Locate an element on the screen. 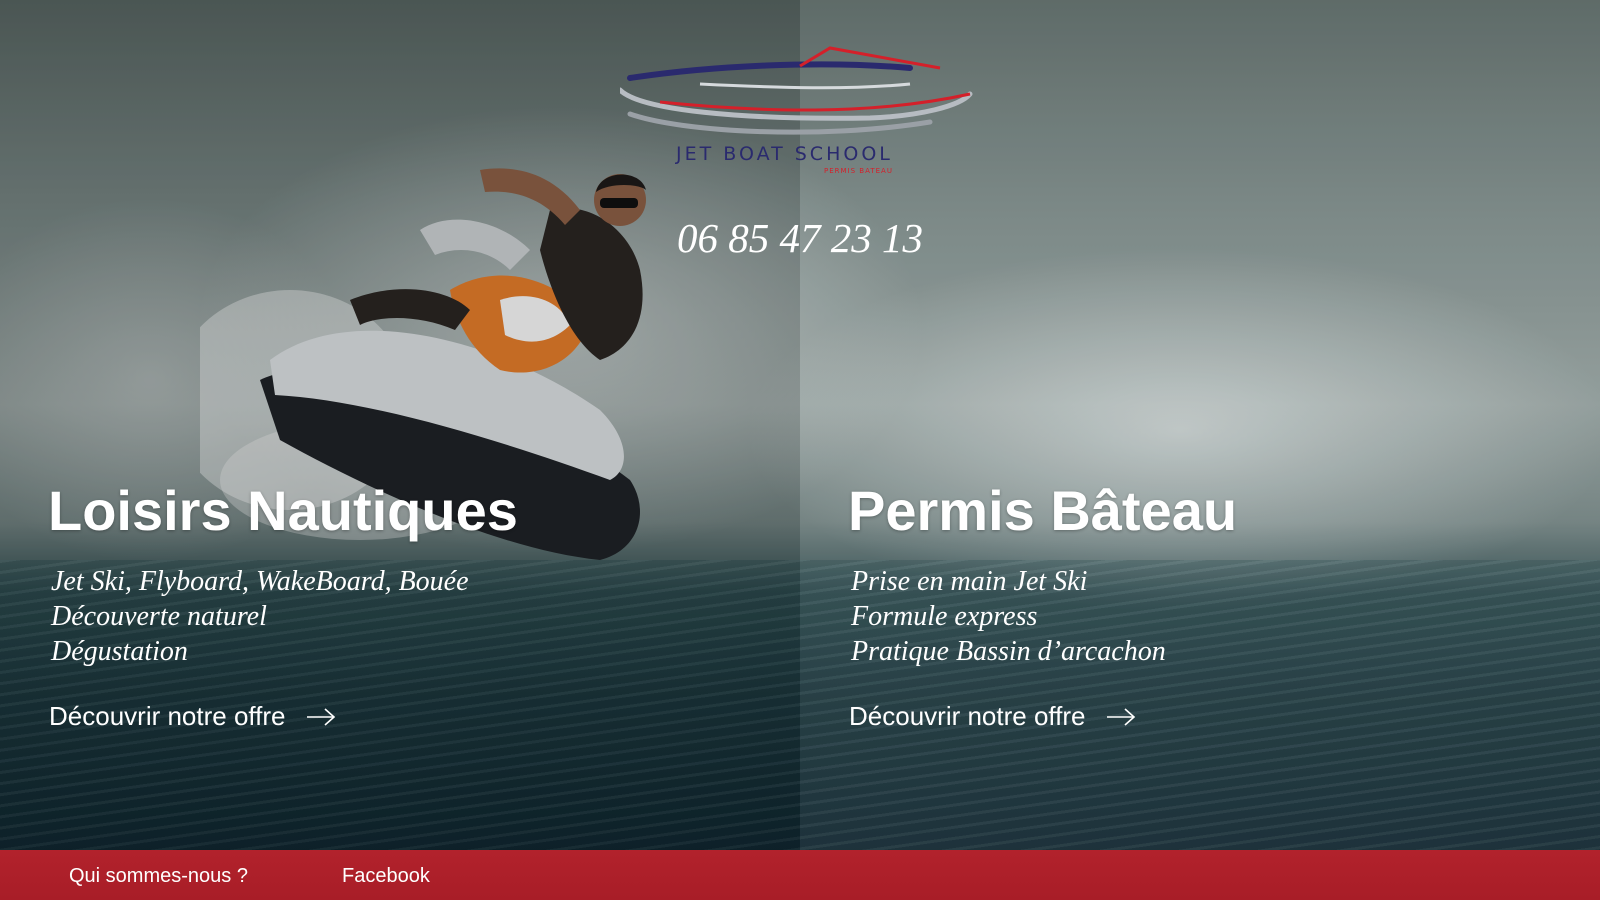 This screenshot has width=1600, height=900. footer-bar: Qui sommes-nous ? Facebook is located at coordinates (800, 875).